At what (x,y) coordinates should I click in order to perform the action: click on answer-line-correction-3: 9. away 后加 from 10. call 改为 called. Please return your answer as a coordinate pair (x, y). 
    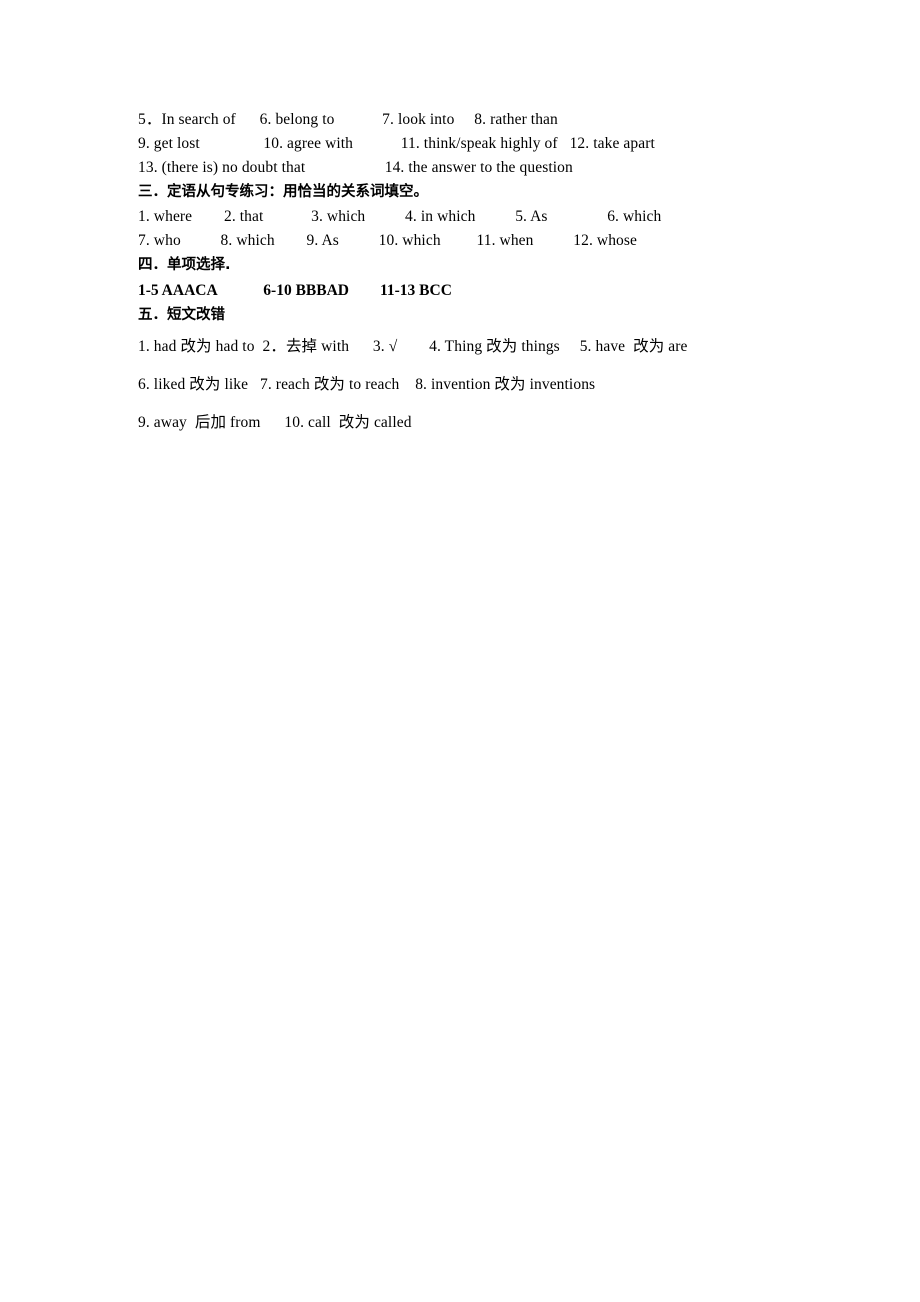
    Looking at the image, I should click on (275, 422).